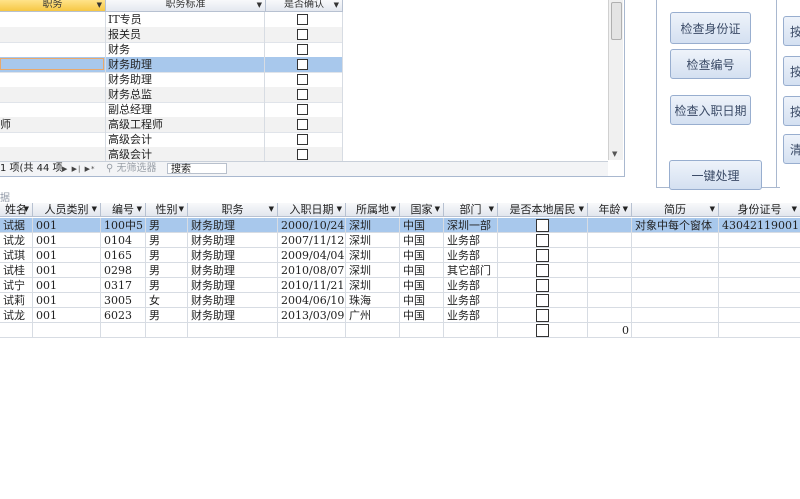 The height and width of the screenshot is (499, 800). Describe the element at coordinates (312, 210) in the screenshot. I see `col-header-date: 入职日期 ▼` at that location.